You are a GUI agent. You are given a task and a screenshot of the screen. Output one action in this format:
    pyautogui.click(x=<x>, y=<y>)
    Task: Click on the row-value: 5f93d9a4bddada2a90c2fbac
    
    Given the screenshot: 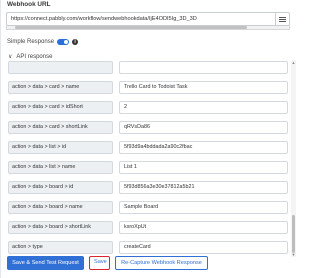 What is the action you would take?
    pyautogui.click(x=203, y=147)
    